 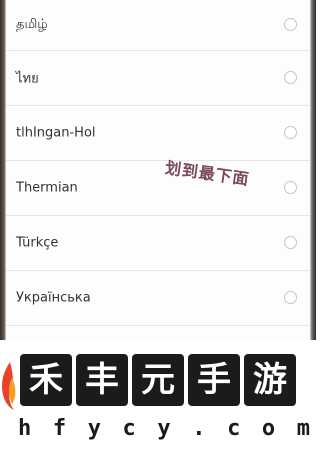 I want to click on watermark-char: 丰, so click(x=102, y=380).